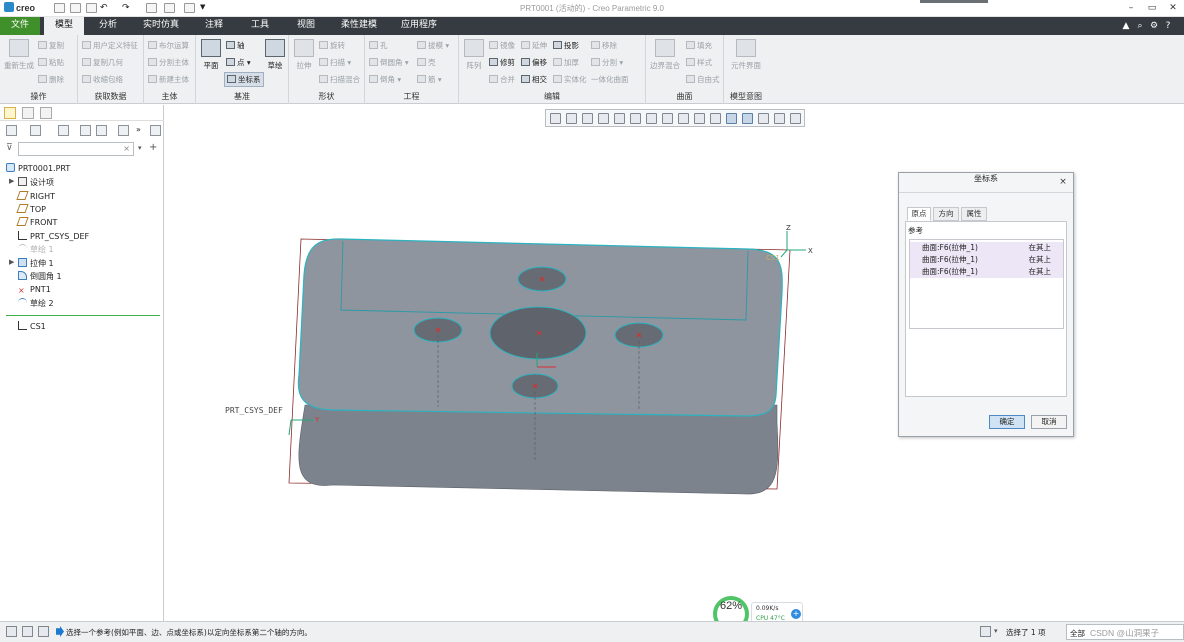 The width and height of the screenshot is (1184, 642). Describe the element at coordinates (502, 79) in the screenshot. I see `merge-button: 合并` at that location.